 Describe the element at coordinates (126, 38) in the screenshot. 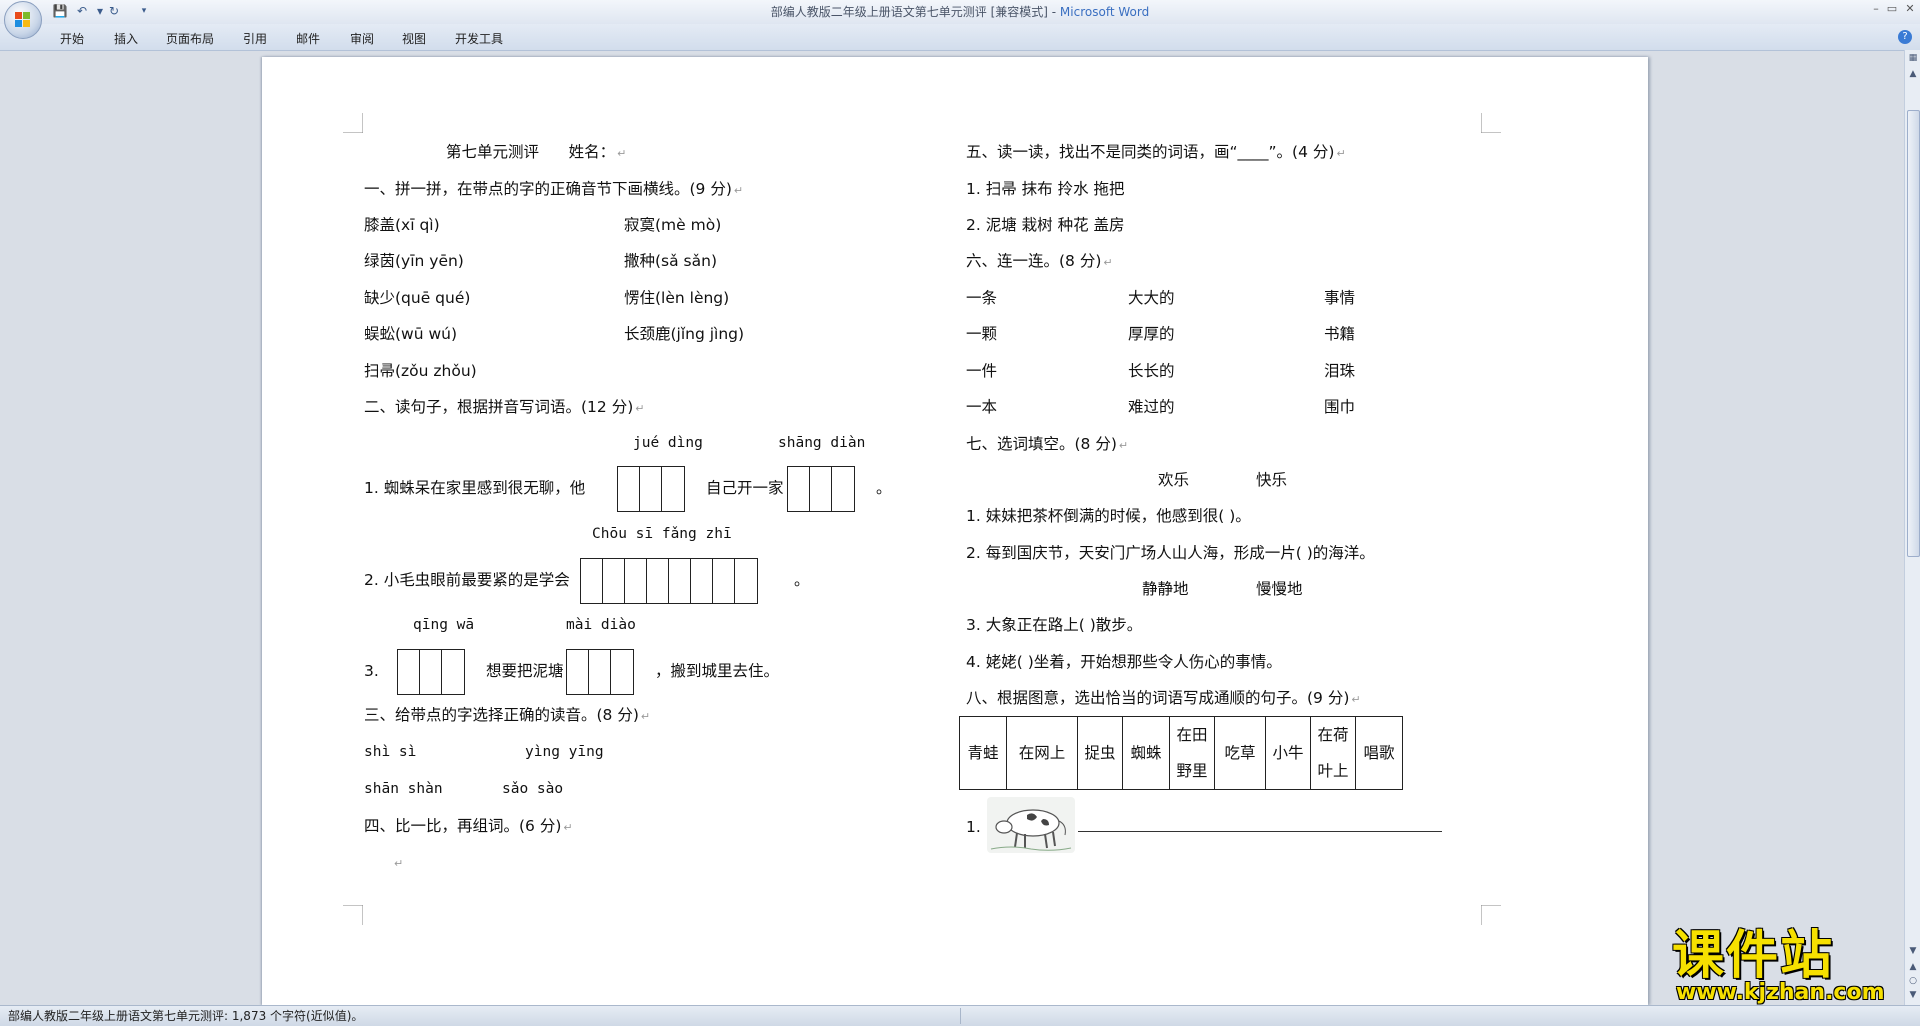

I see `tab-insert: 插入` at that location.